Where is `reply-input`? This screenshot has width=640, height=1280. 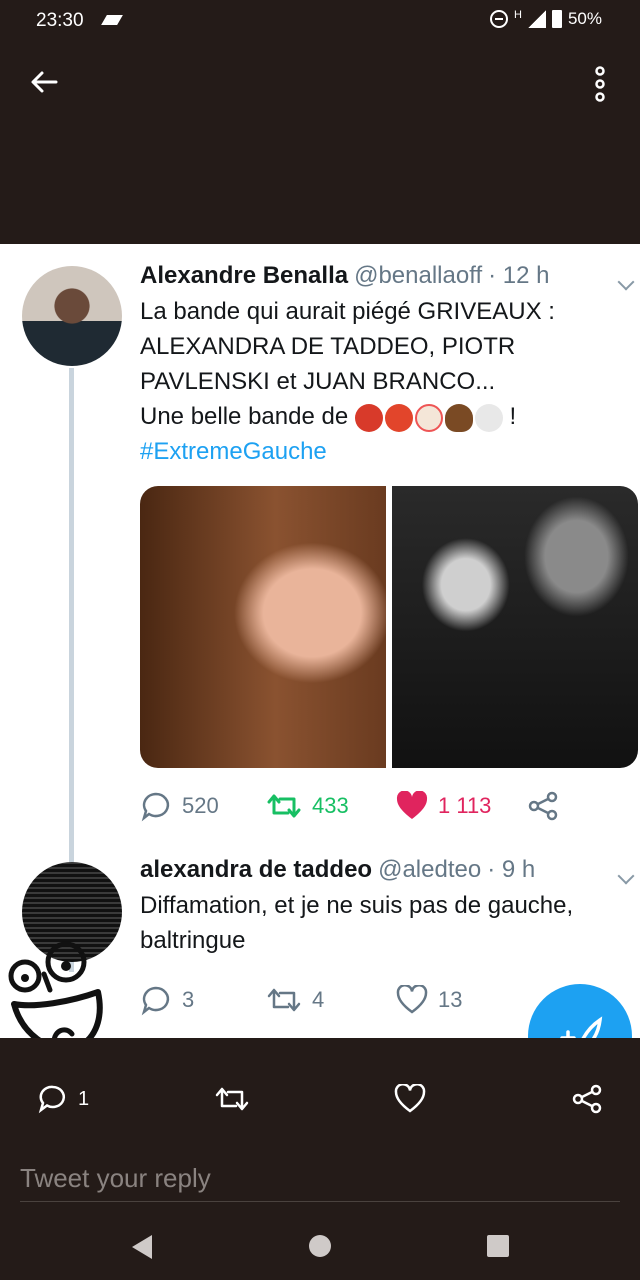
reply-input is located at coordinates (320, 1179).